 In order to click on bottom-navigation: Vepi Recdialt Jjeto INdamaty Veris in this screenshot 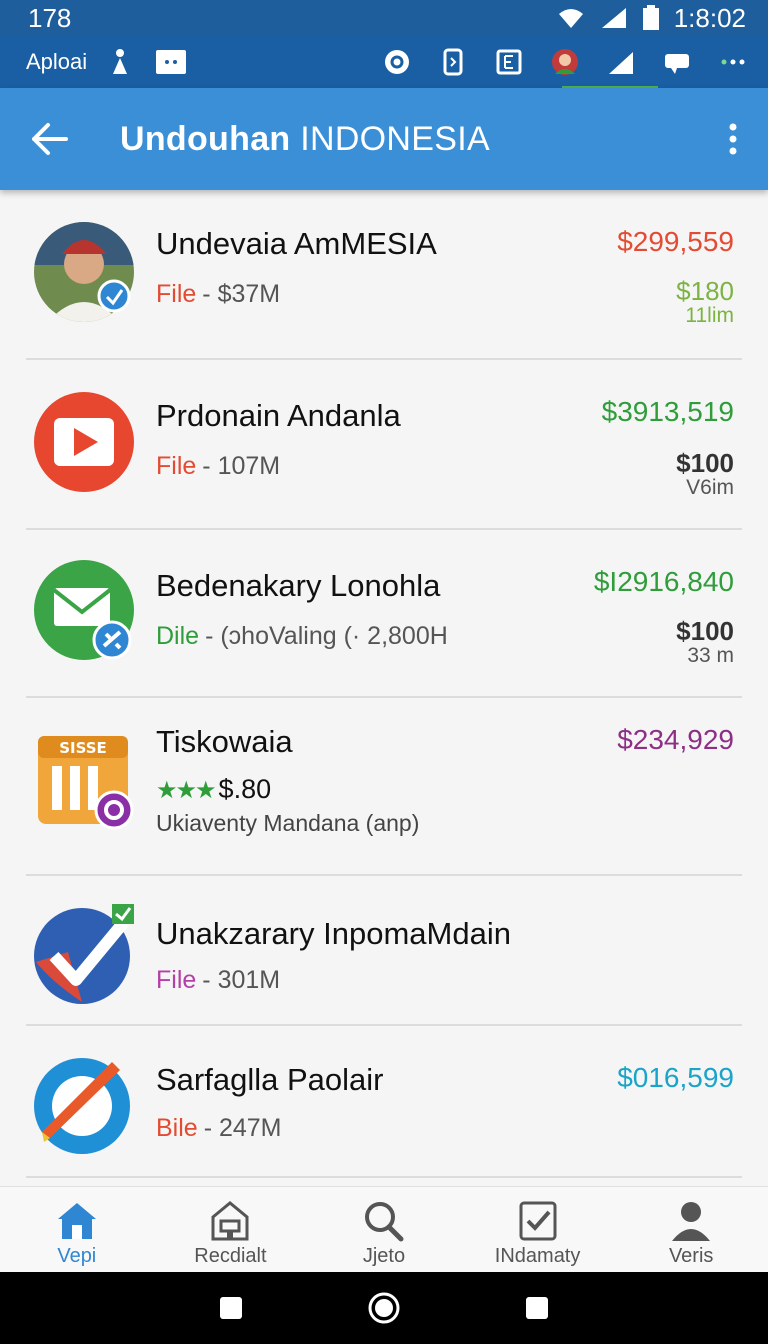, I will do `click(384, 1229)`.